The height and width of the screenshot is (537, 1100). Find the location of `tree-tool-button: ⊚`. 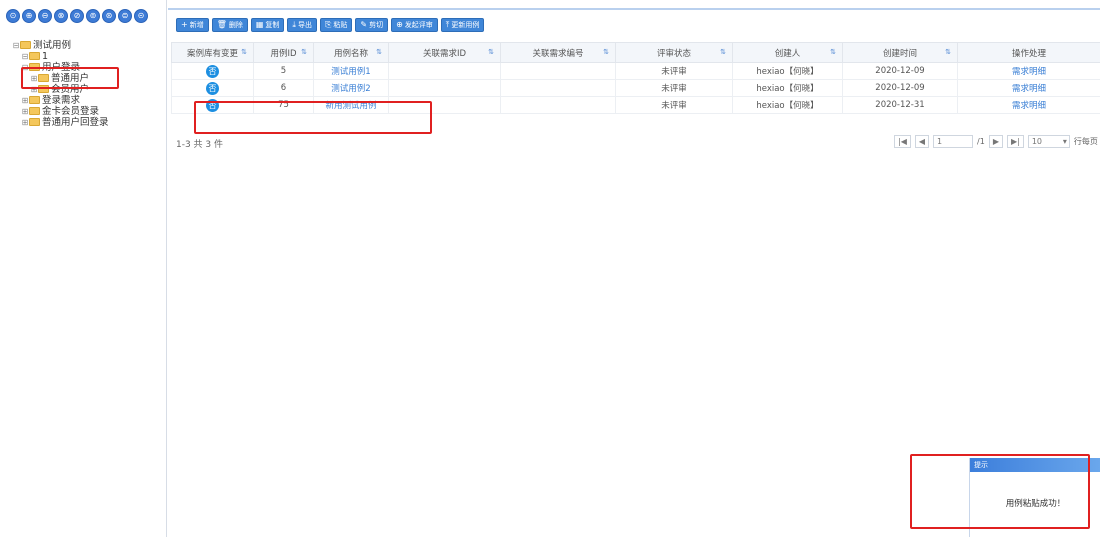

tree-tool-button: ⊚ is located at coordinates (93, 16).